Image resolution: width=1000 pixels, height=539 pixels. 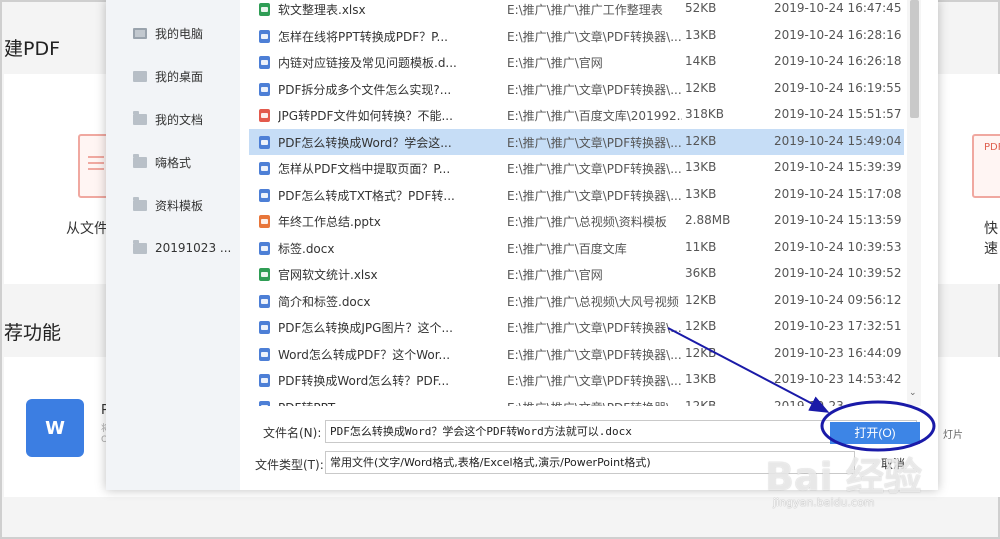 What do you see at coordinates (838, 246) in the screenshot?
I see `file-date: 2019-10-24 10:39:53` at bounding box center [838, 246].